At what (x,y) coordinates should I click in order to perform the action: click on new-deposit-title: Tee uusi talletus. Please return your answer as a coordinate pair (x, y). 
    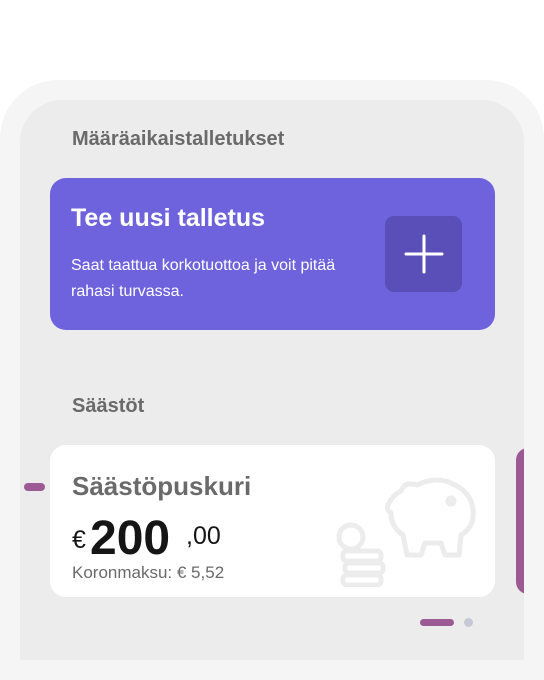
    Looking at the image, I should click on (168, 218).